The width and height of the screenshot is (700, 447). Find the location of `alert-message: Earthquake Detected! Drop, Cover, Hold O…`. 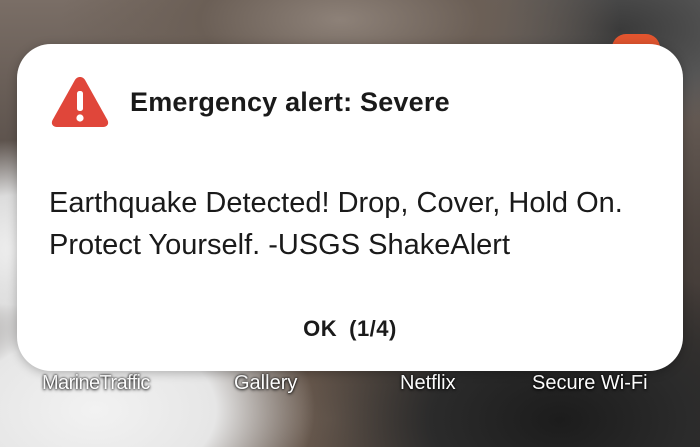

alert-message: Earthquake Detected! Drop, Cover, Hold O… is located at coordinates (336, 224).